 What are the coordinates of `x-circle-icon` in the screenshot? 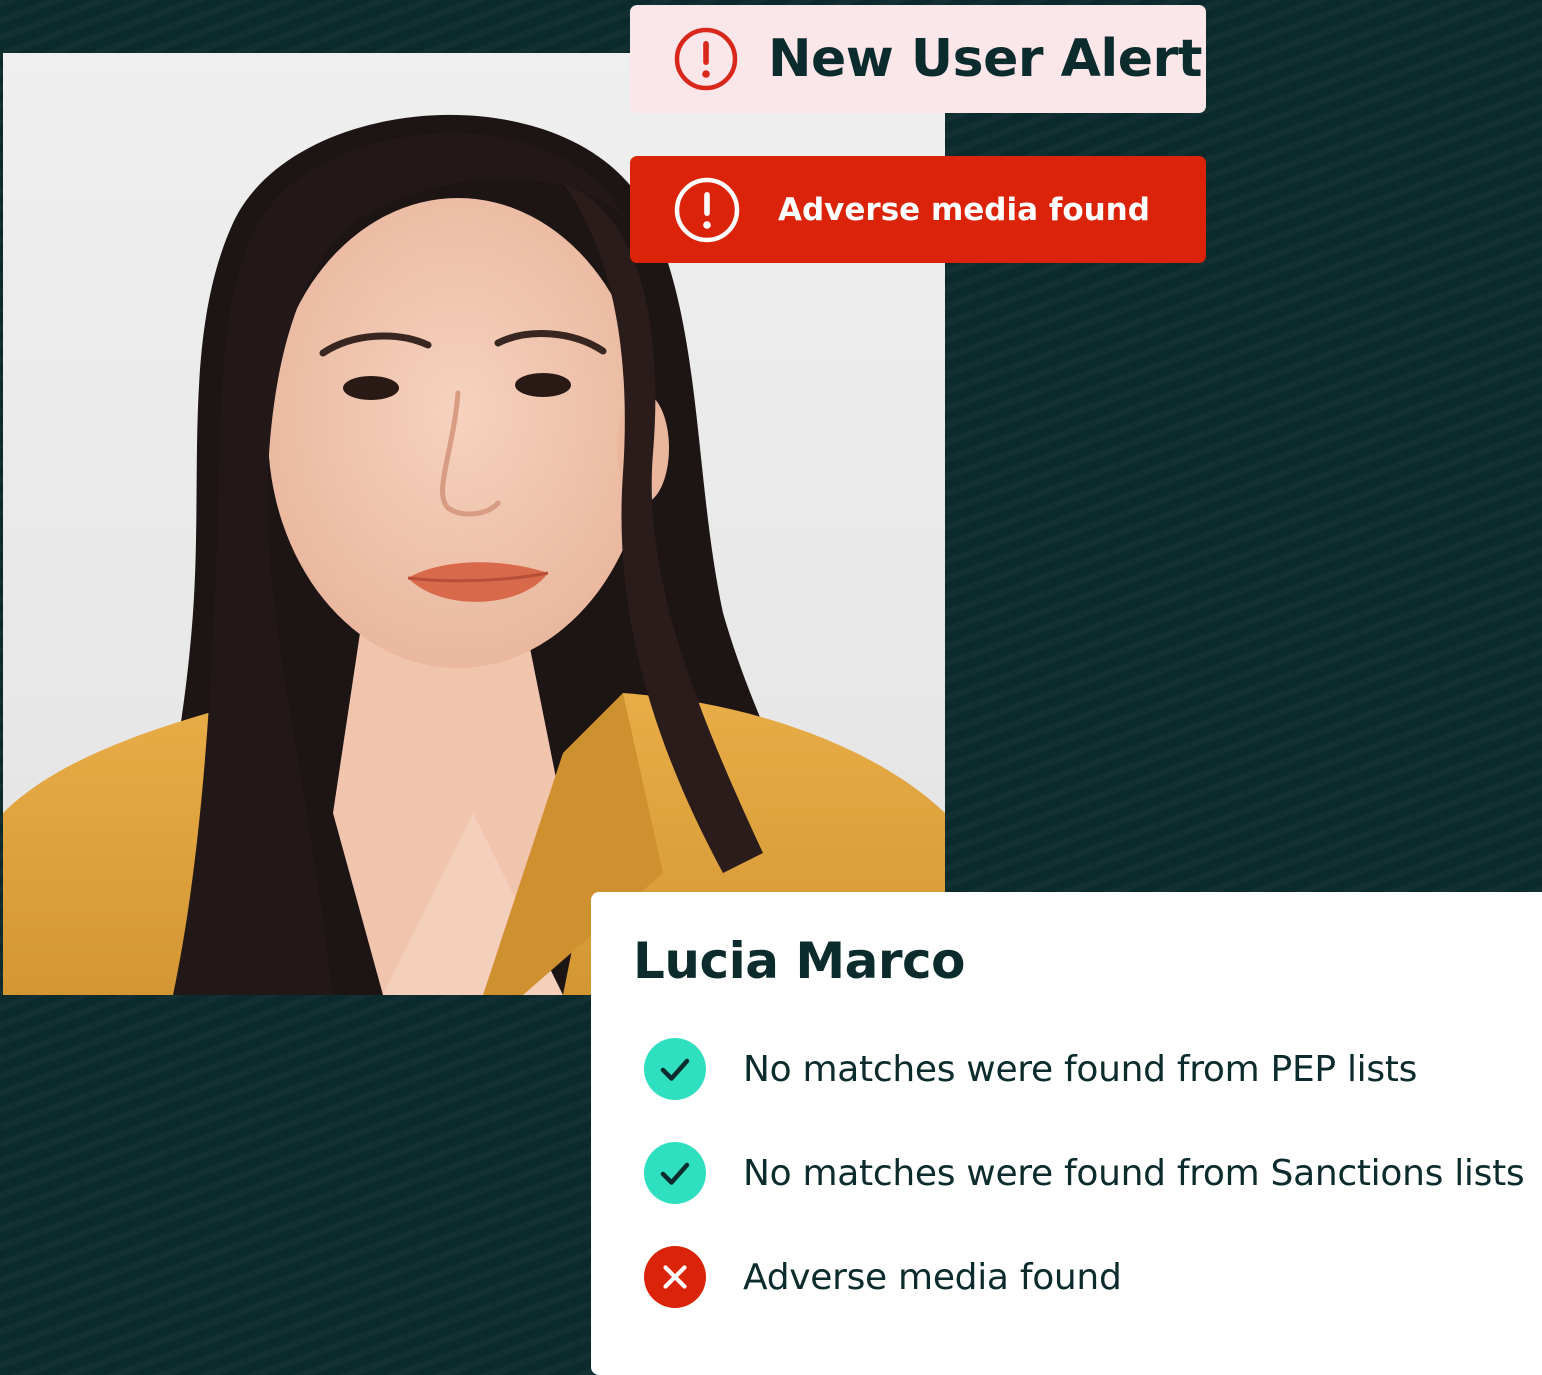 It's located at (675, 1277).